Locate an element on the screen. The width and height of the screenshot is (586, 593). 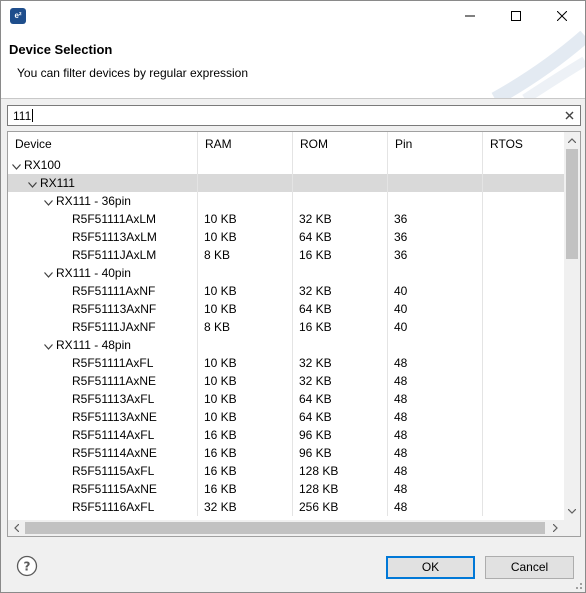
device-row: R5F51113AxNE 10 KB 64 KB 48 is located at coordinates (286, 417).